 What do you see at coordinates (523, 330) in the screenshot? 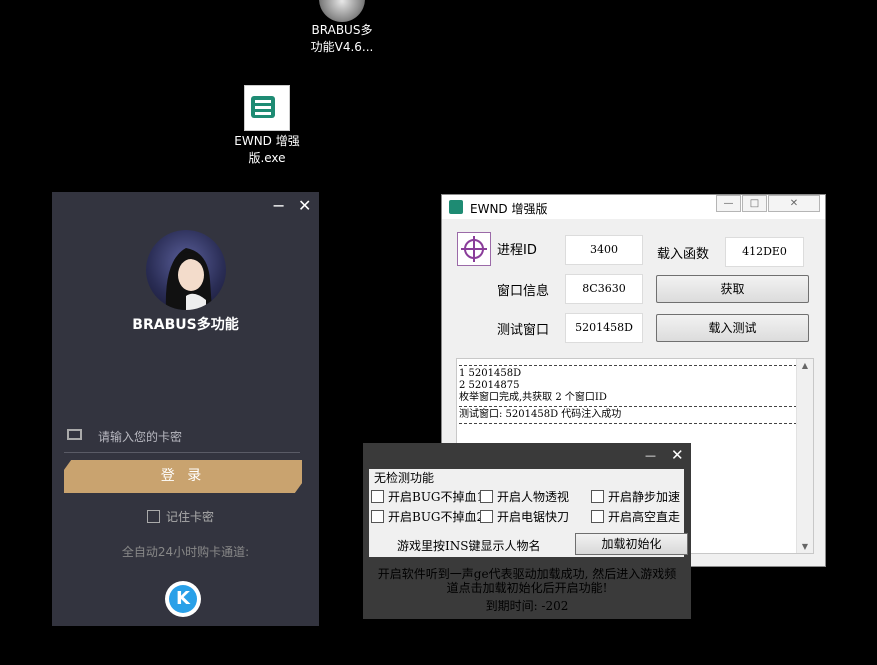
I see `test-window-label: 测试窗口` at bounding box center [523, 330].